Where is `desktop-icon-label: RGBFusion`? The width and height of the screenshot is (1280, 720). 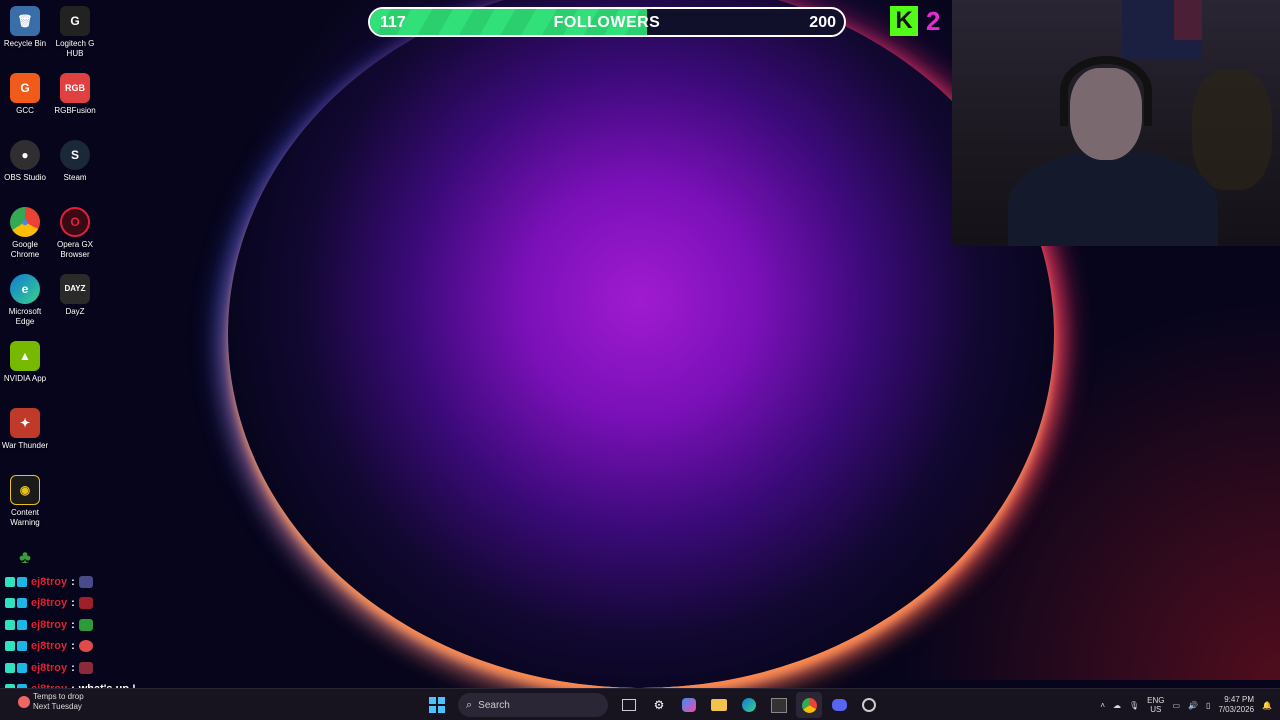
desktop-icon-label: RGBFusion is located at coordinates (75, 110).